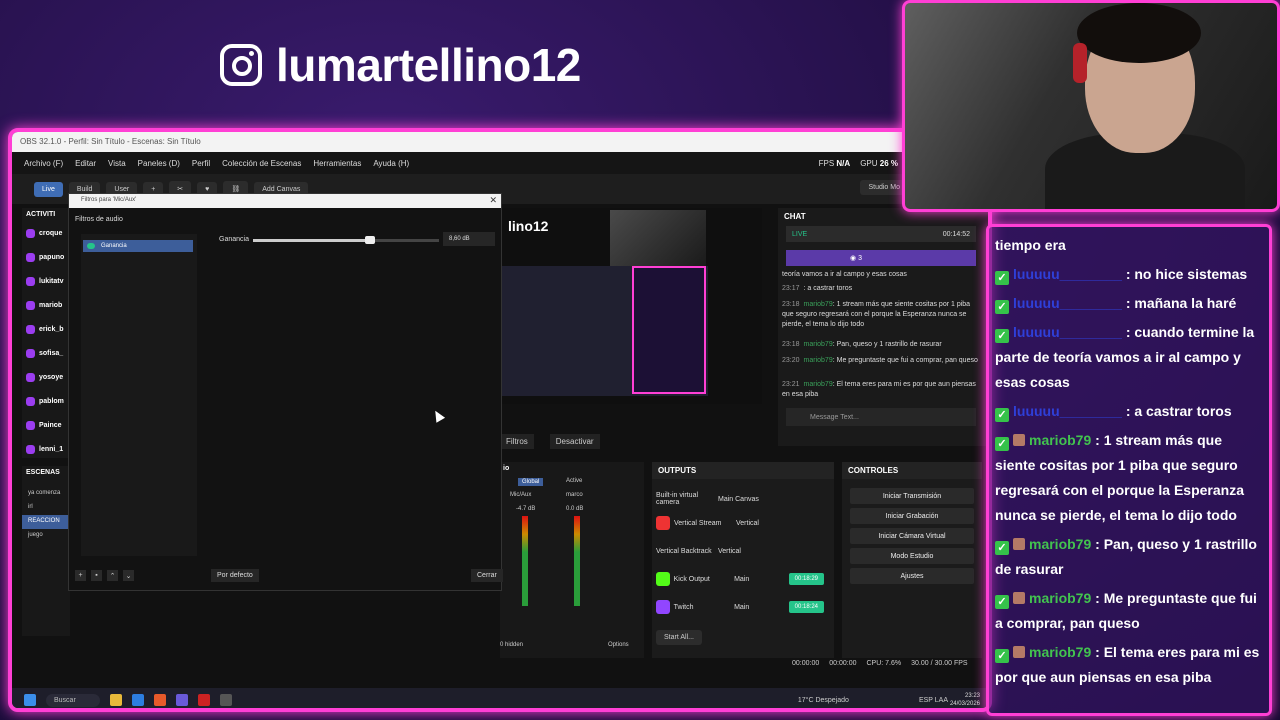  I want to click on activity-item: yosoye, so click(46, 377).